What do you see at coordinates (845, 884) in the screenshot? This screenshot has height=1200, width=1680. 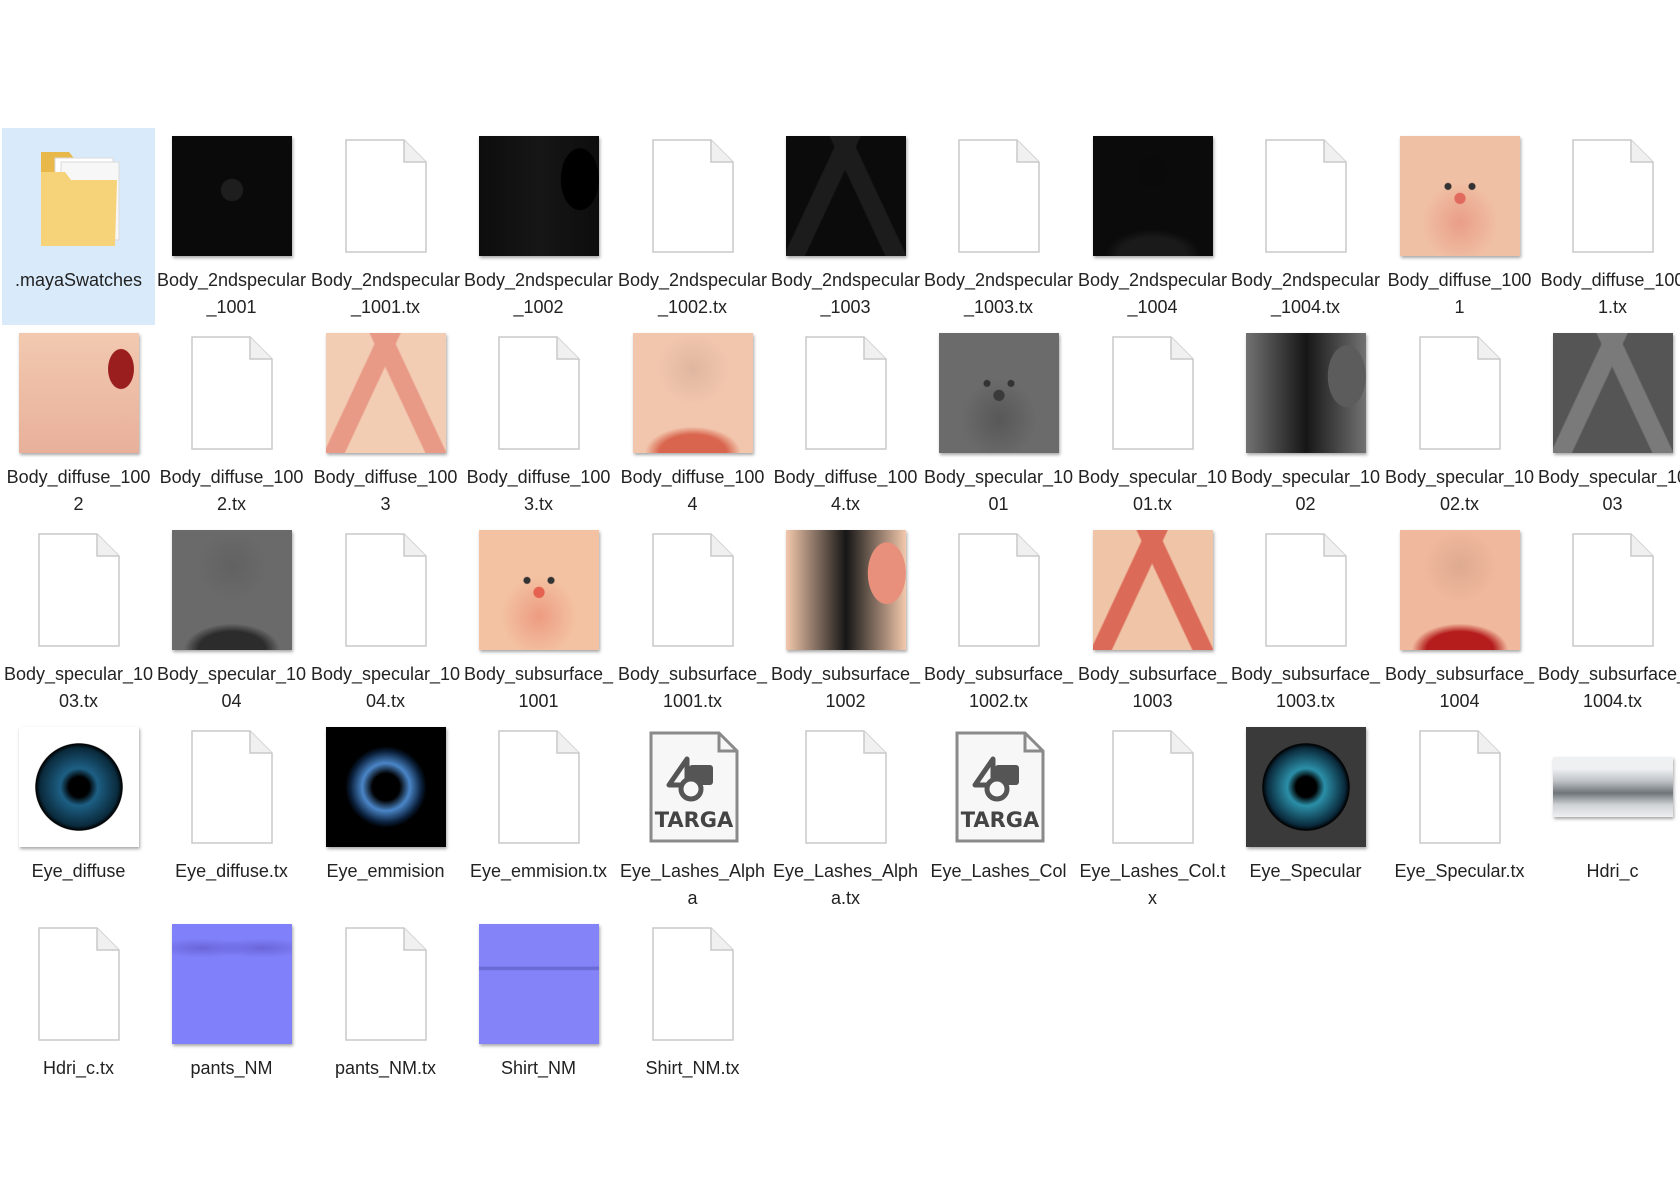 I see `file-name: Eye_Lashes_Alpha.tx` at bounding box center [845, 884].